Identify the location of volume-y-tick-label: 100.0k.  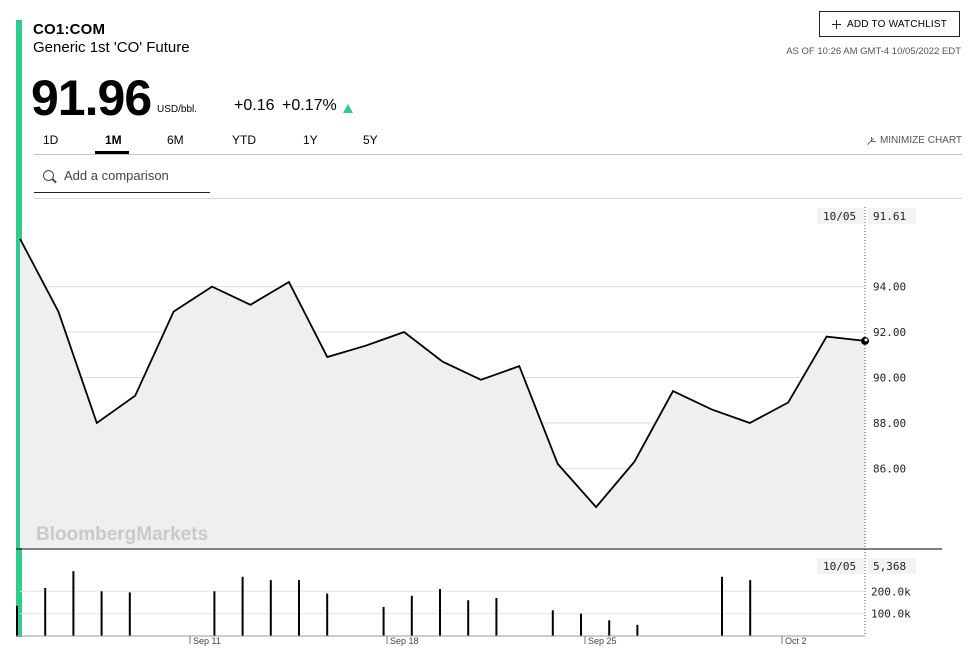
(891, 614).